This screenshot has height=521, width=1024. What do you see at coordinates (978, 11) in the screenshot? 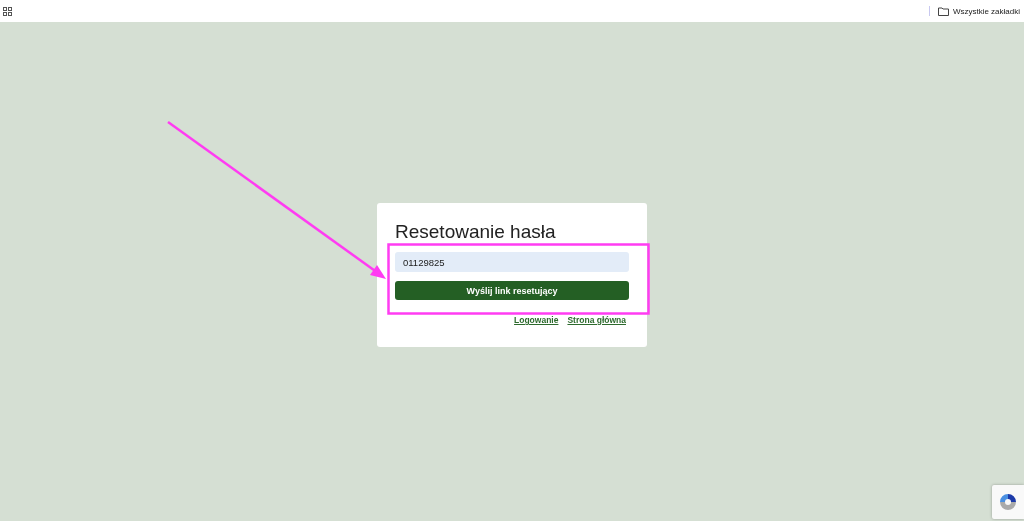
I see `all-bookmarks-button: Wszystkie zakładki` at bounding box center [978, 11].